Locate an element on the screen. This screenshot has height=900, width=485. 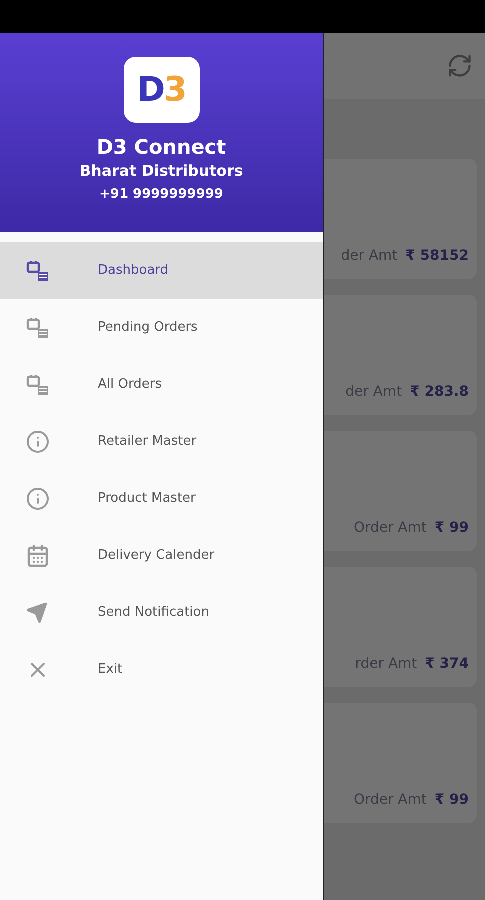
logo-letter: 3 is located at coordinates (175, 90).